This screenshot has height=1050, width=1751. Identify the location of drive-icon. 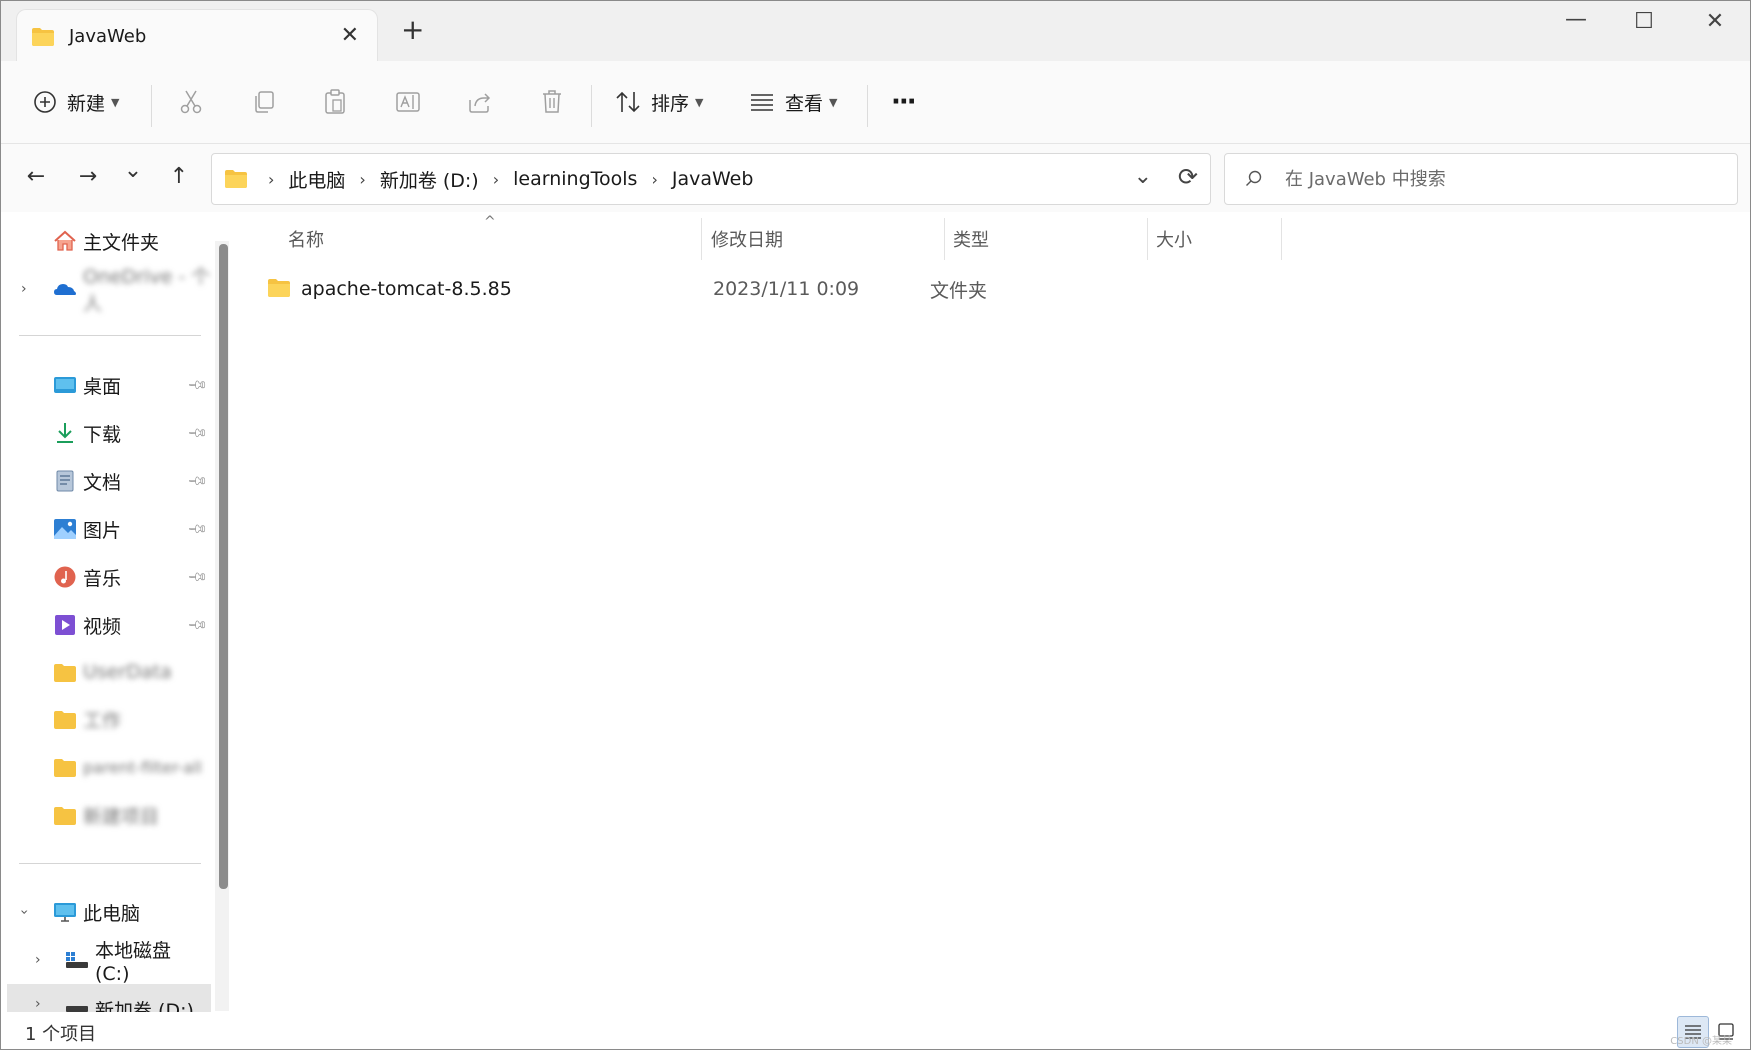
(77, 960).